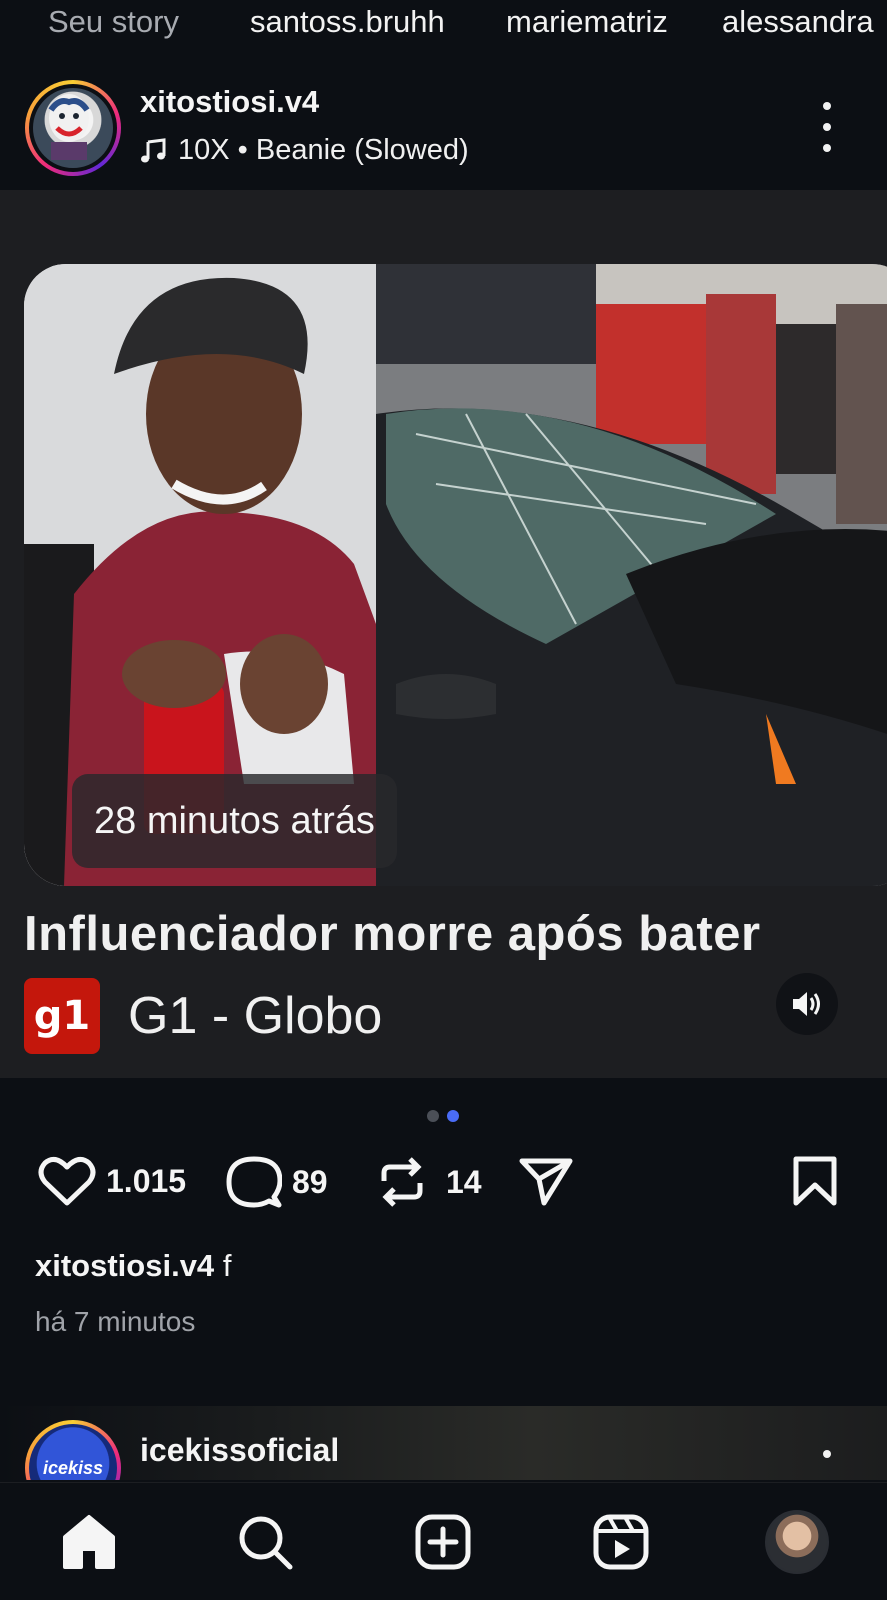  I want to click on news-source: g1 G1 - Globo, so click(203, 1016).